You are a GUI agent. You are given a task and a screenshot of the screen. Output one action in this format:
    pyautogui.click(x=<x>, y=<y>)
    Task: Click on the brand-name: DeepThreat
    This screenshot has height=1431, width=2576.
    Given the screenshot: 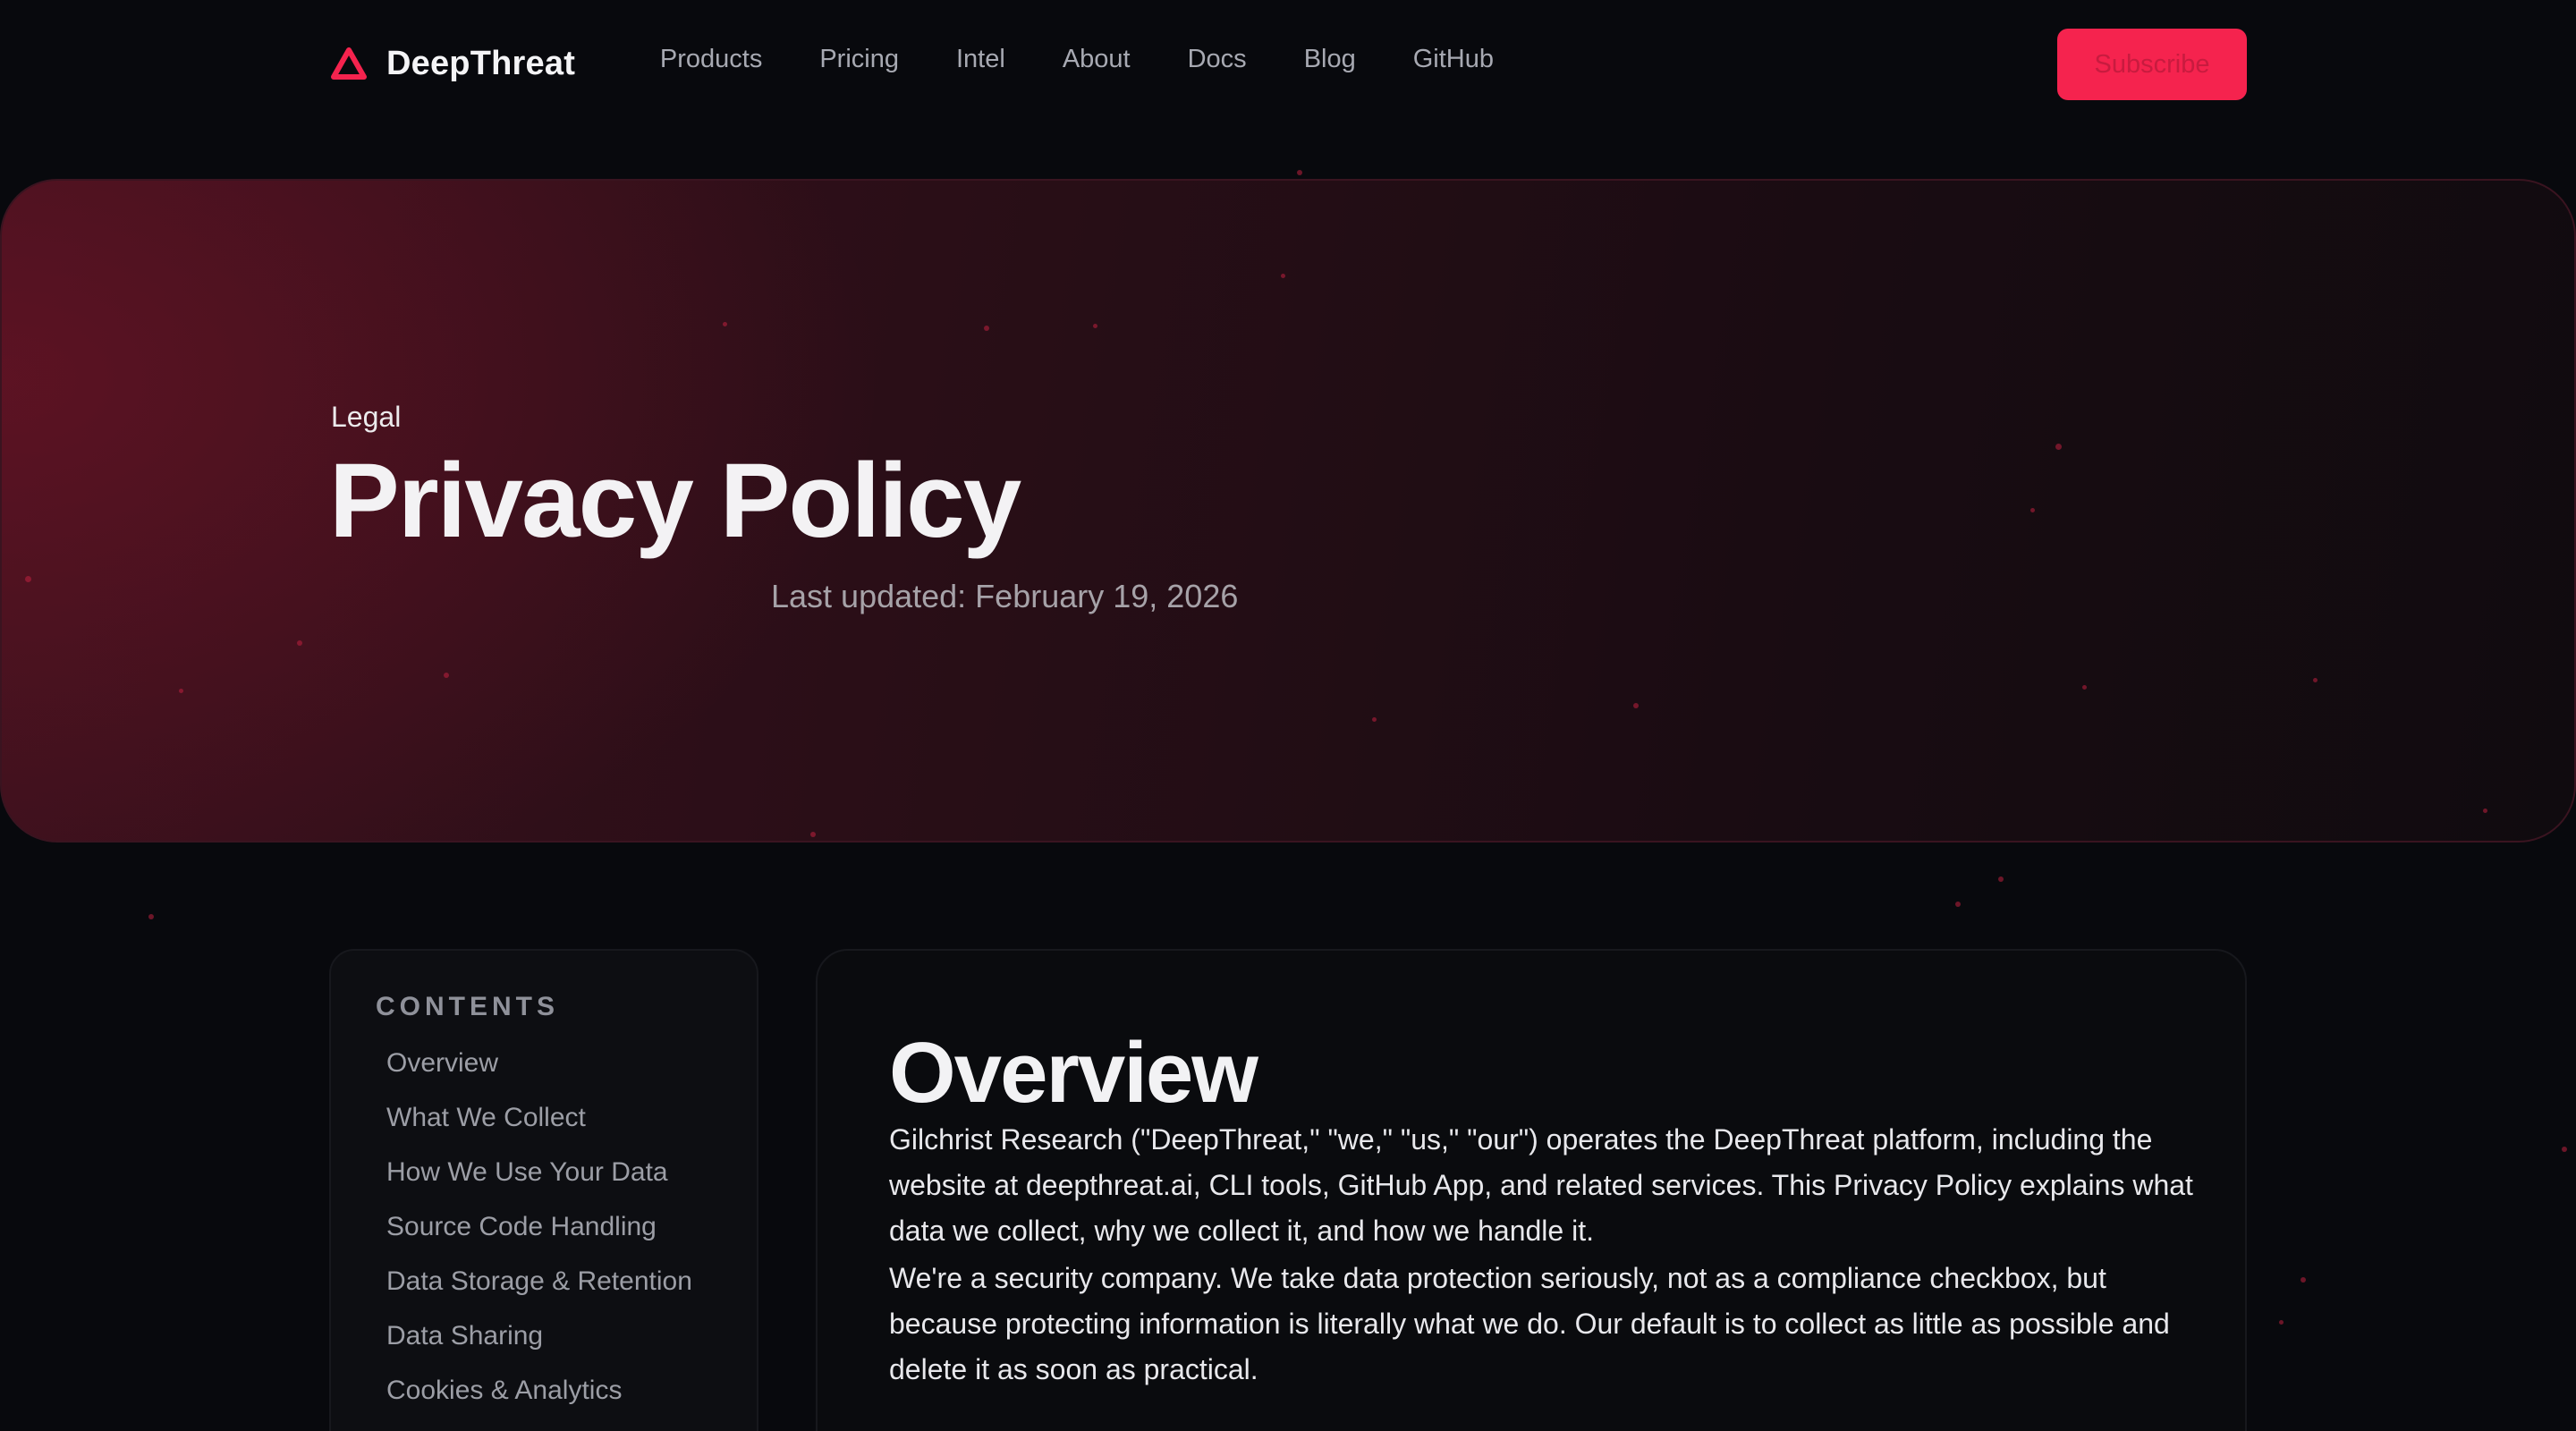 What is the action you would take?
    pyautogui.click(x=481, y=63)
    